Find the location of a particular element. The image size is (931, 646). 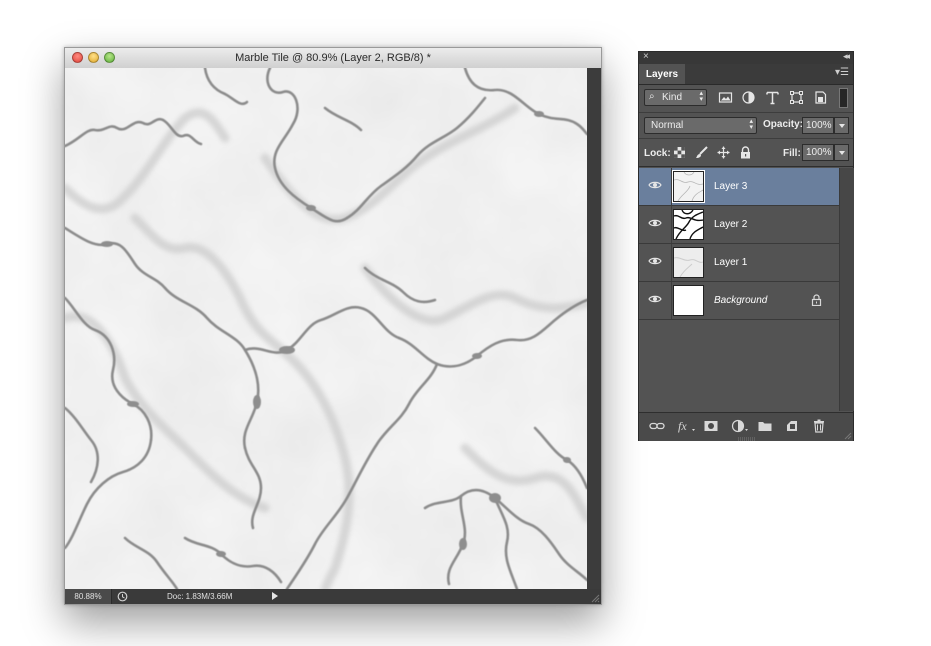

pixel-layer-filter-icon is located at coordinates (725, 97).